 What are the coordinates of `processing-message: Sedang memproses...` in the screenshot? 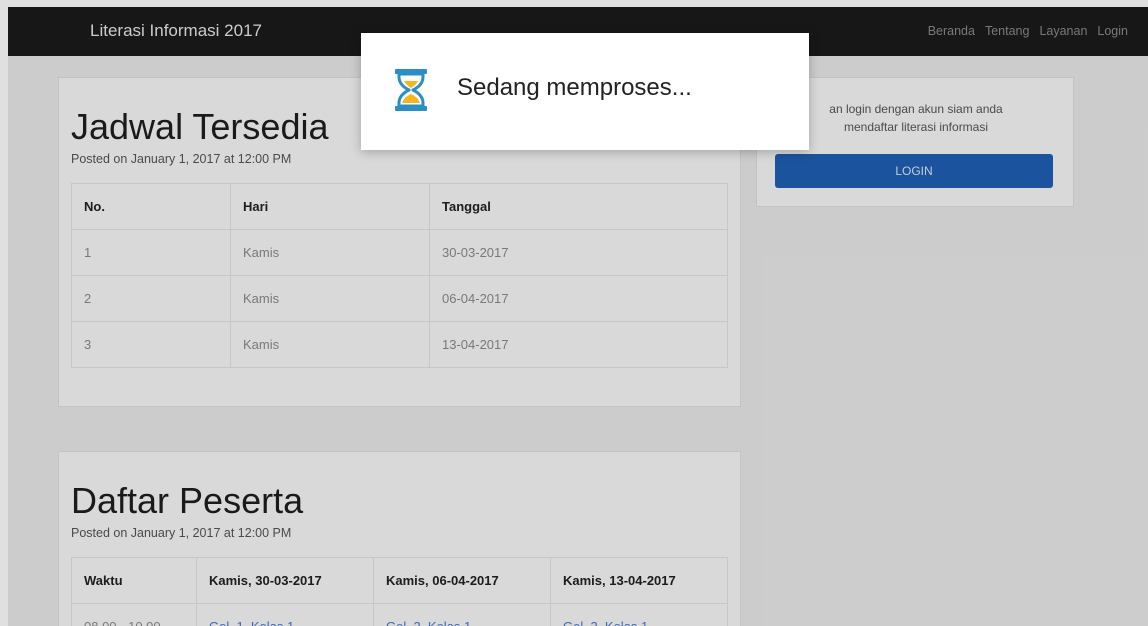 It's located at (574, 87).